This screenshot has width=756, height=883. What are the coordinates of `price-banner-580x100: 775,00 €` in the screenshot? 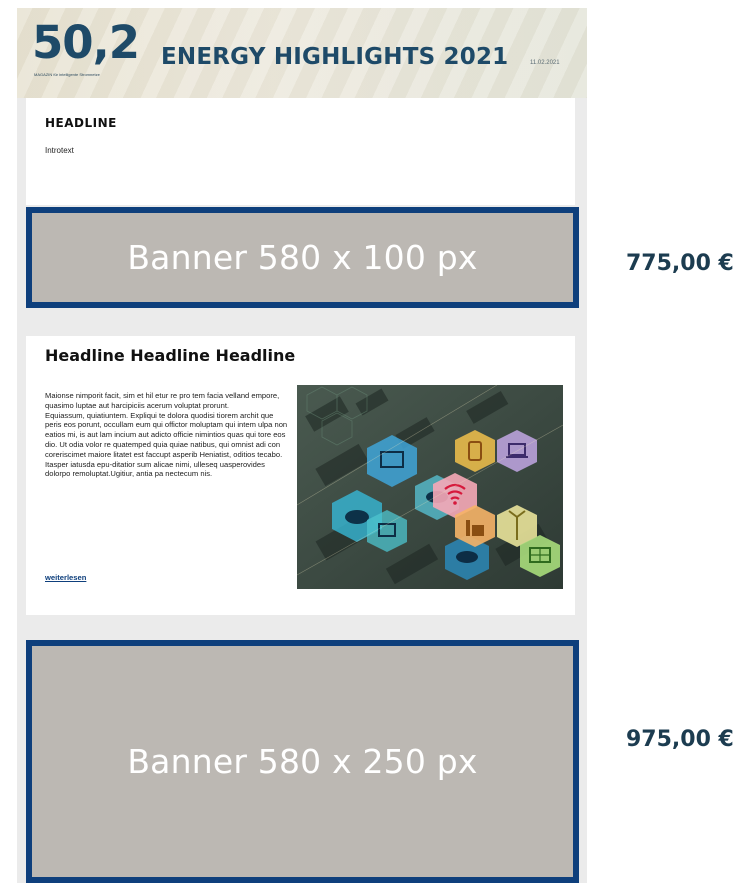 It's located at (680, 263).